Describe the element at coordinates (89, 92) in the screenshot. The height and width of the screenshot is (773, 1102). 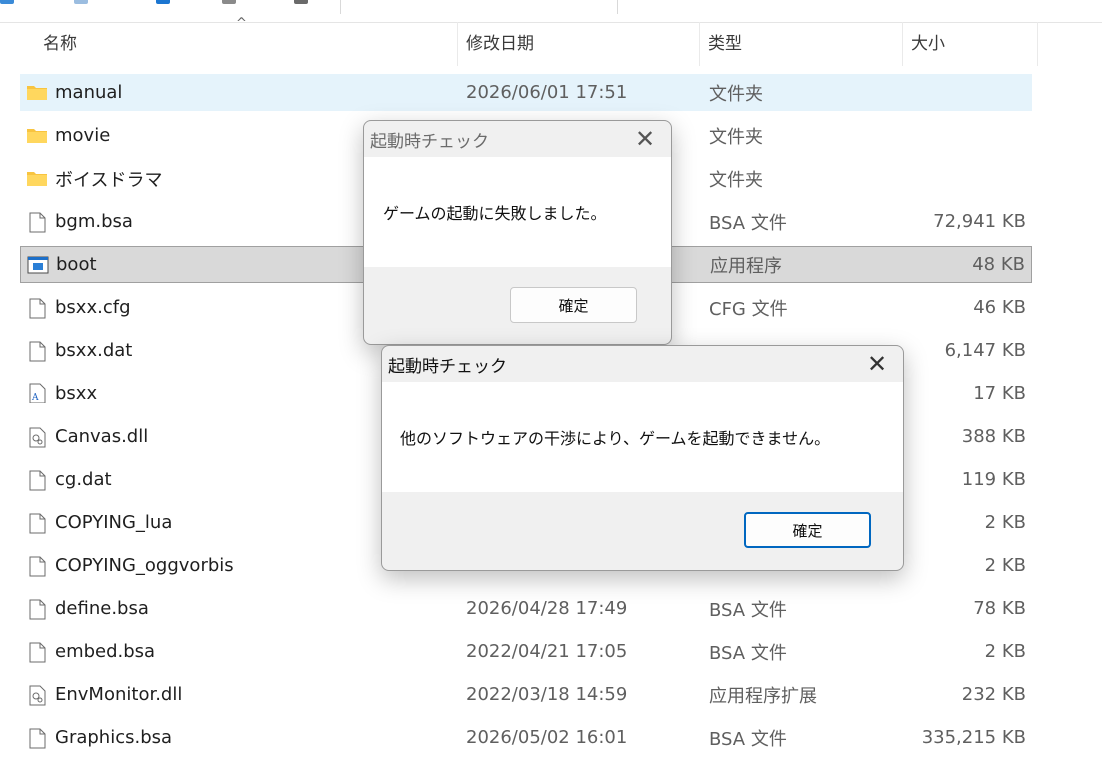
I see `file-name: manual` at that location.